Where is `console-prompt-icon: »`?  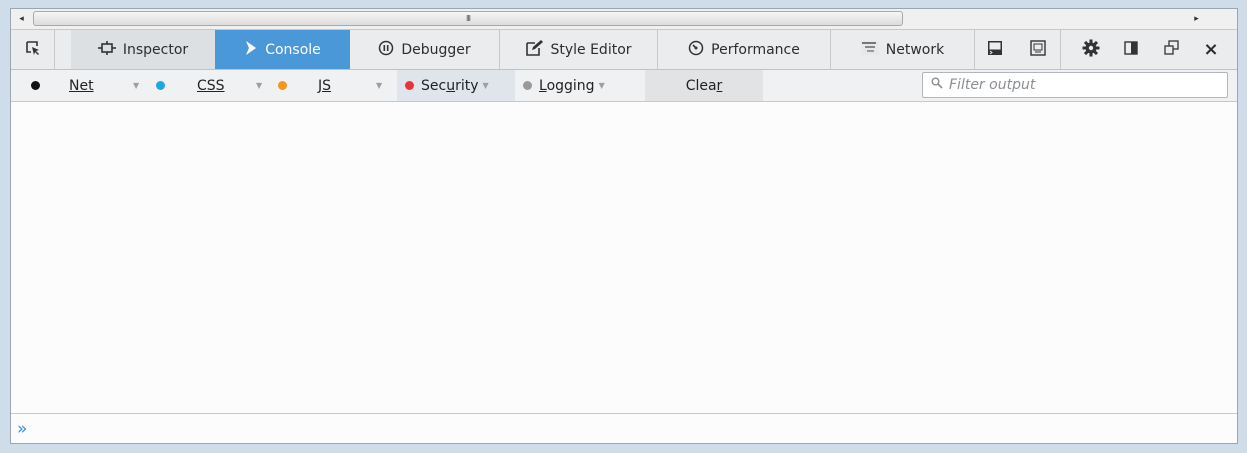
console-prompt-icon: » is located at coordinates (22, 428).